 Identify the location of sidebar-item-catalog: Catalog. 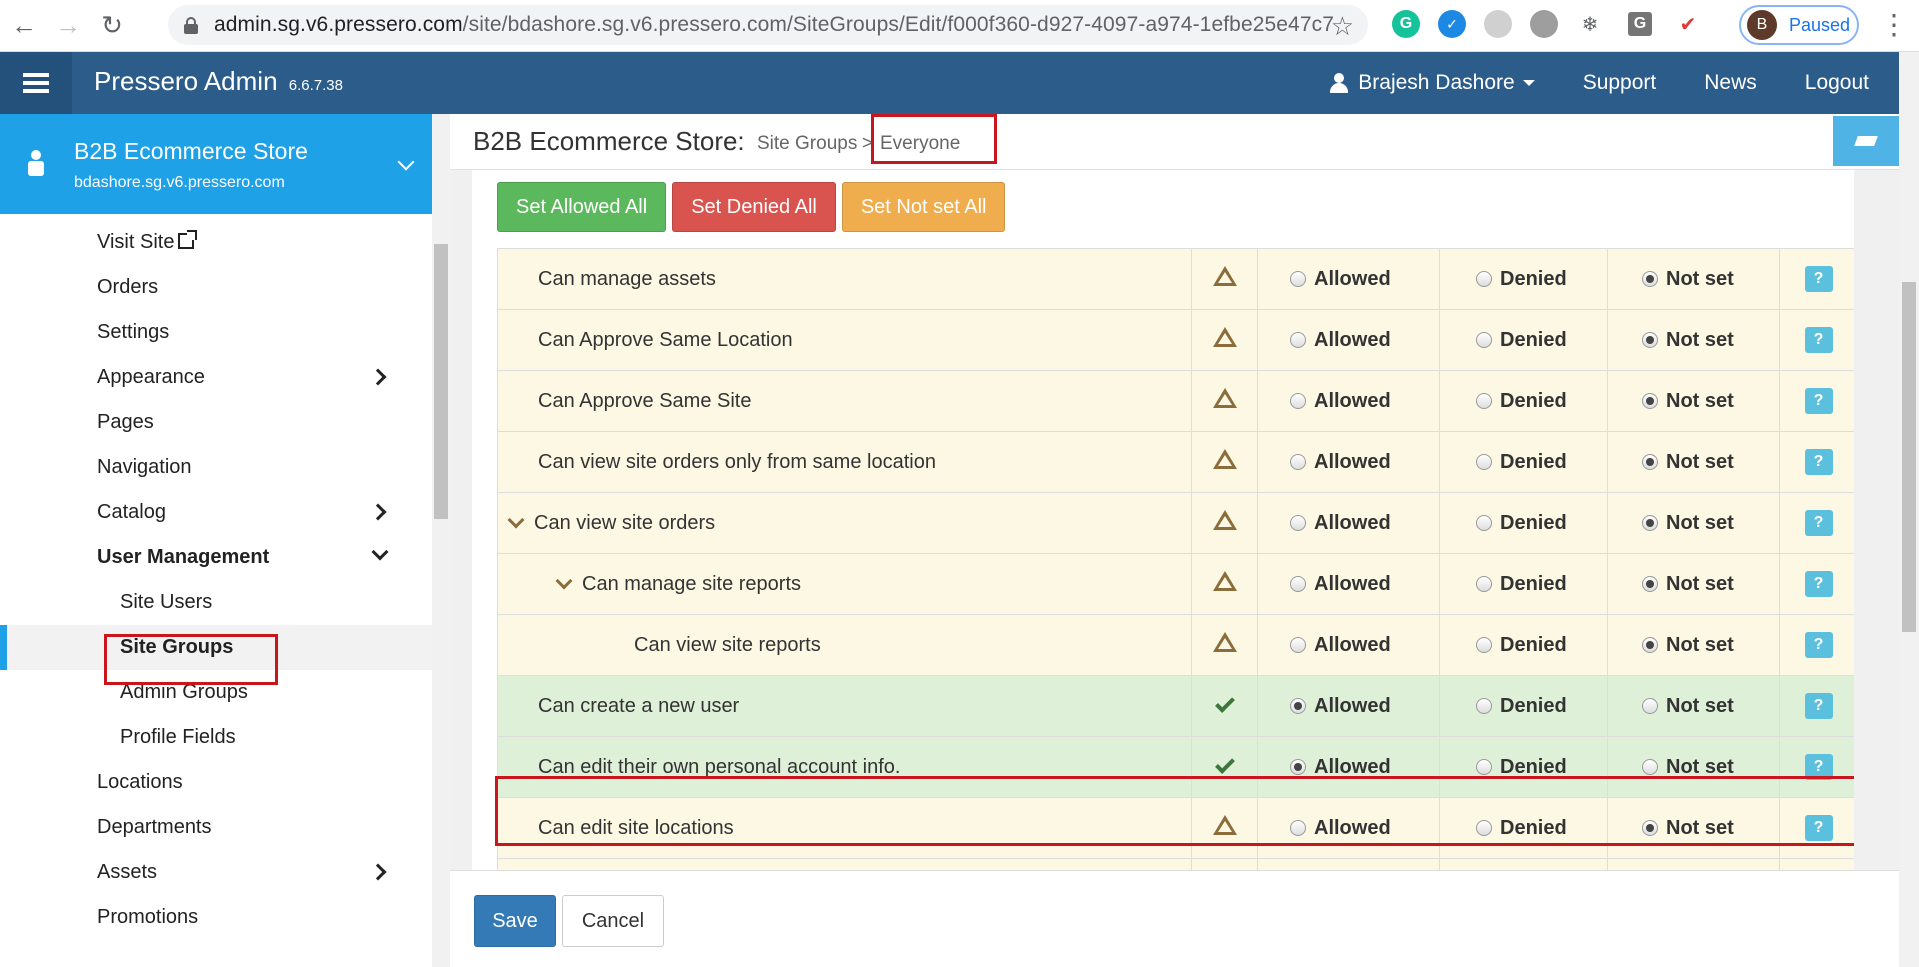
(216, 512).